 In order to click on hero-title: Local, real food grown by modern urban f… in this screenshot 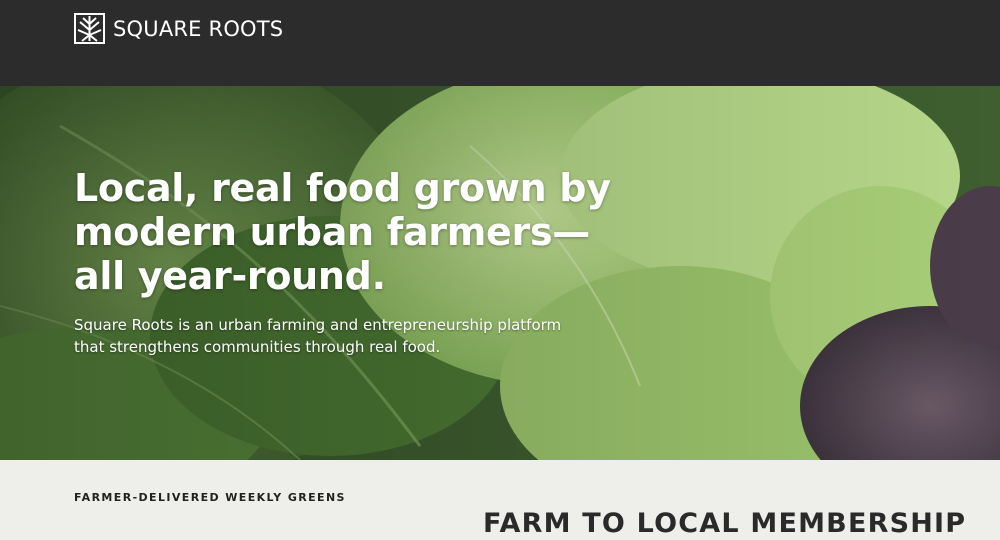, I will do `click(354, 232)`.